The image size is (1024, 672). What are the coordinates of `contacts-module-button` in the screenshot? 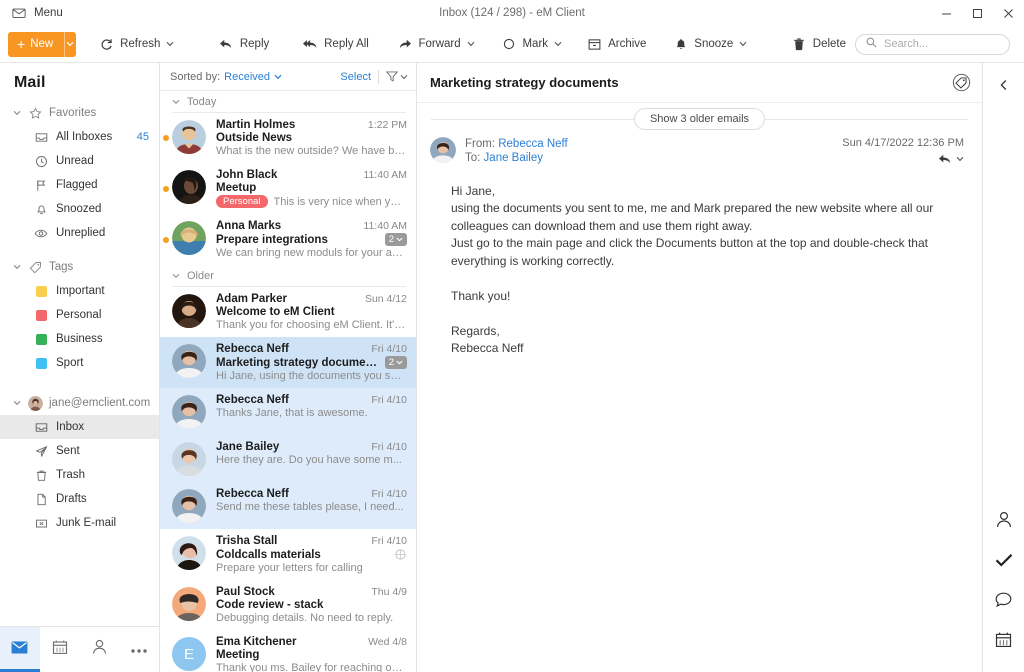 It's located at (100, 649).